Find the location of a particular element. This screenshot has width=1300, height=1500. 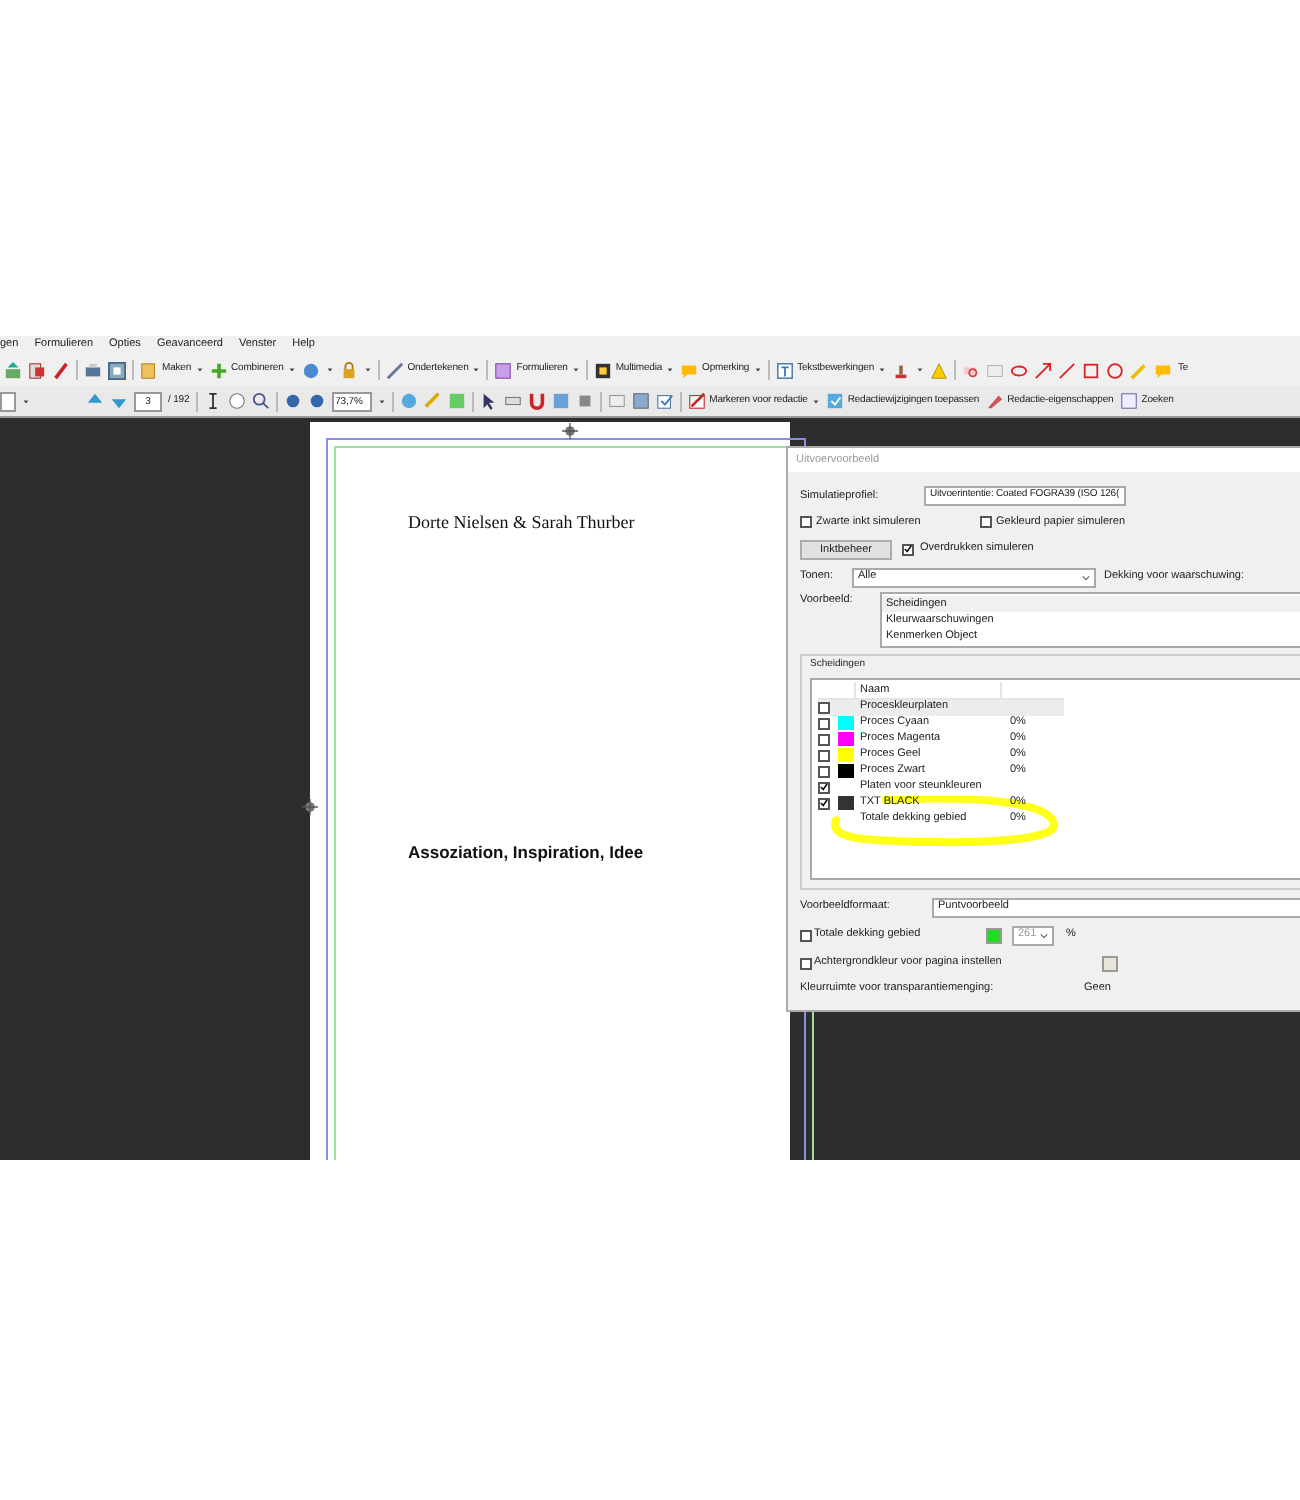

stamp-icon is located at coordinates (901, 370).